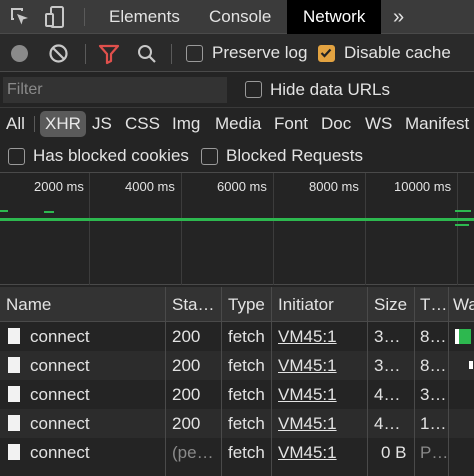 The width and height of the screenshot is (474, 476). I want to click on hide-data-urls-checkbox, so click(253, 89).